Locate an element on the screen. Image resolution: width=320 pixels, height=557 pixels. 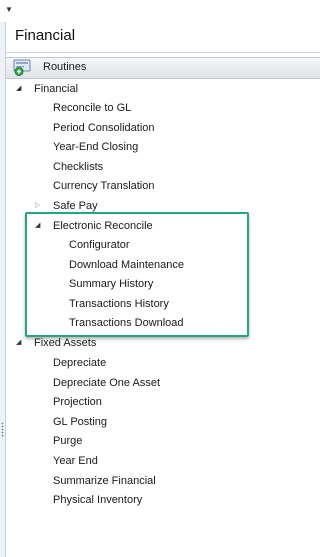
tree-item-year-end-closing: Year-End Closing is located at coordinates (95, 147).